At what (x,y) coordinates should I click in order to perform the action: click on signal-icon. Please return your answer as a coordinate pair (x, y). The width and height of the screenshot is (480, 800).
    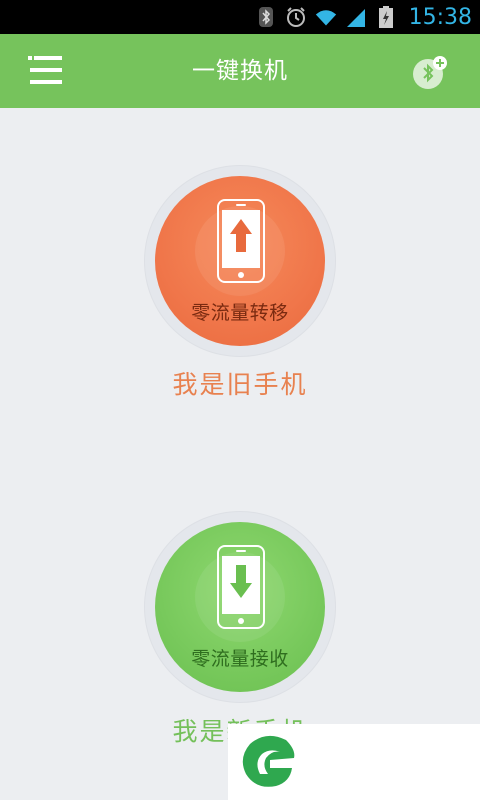
    Looking at the image, I should click on (356, 17).